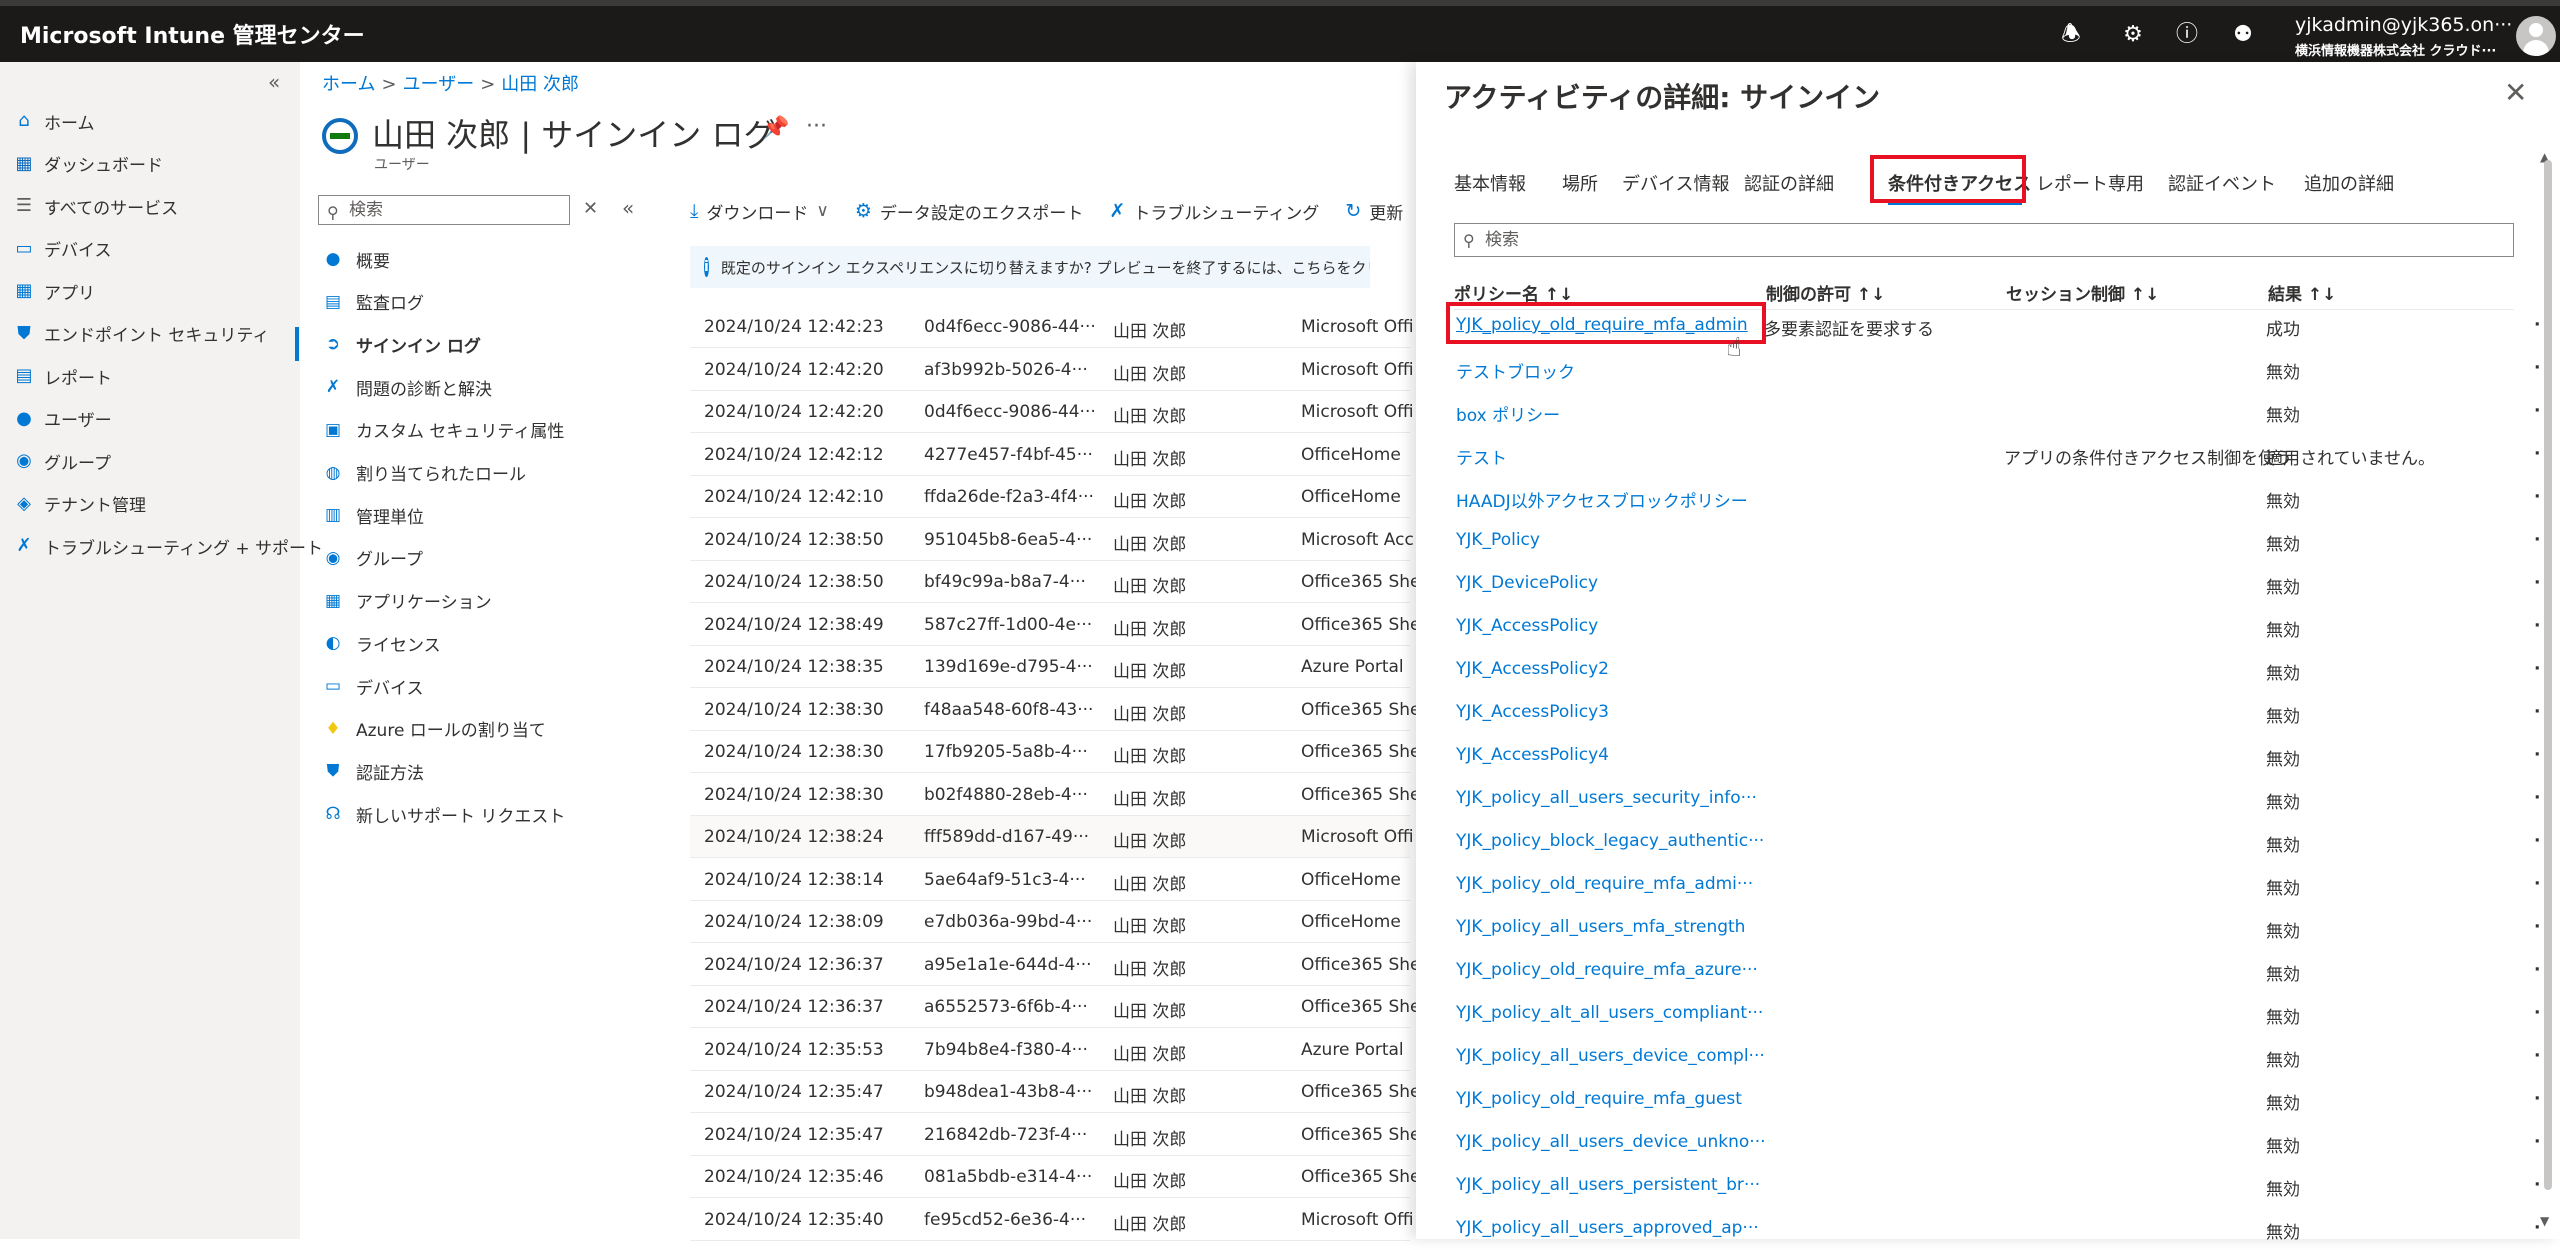  What do you see at coordinates (373, 686) in the screenshot?
I see `subnav-item-10: ▭ デバイス` at bounding box center [373, 686].